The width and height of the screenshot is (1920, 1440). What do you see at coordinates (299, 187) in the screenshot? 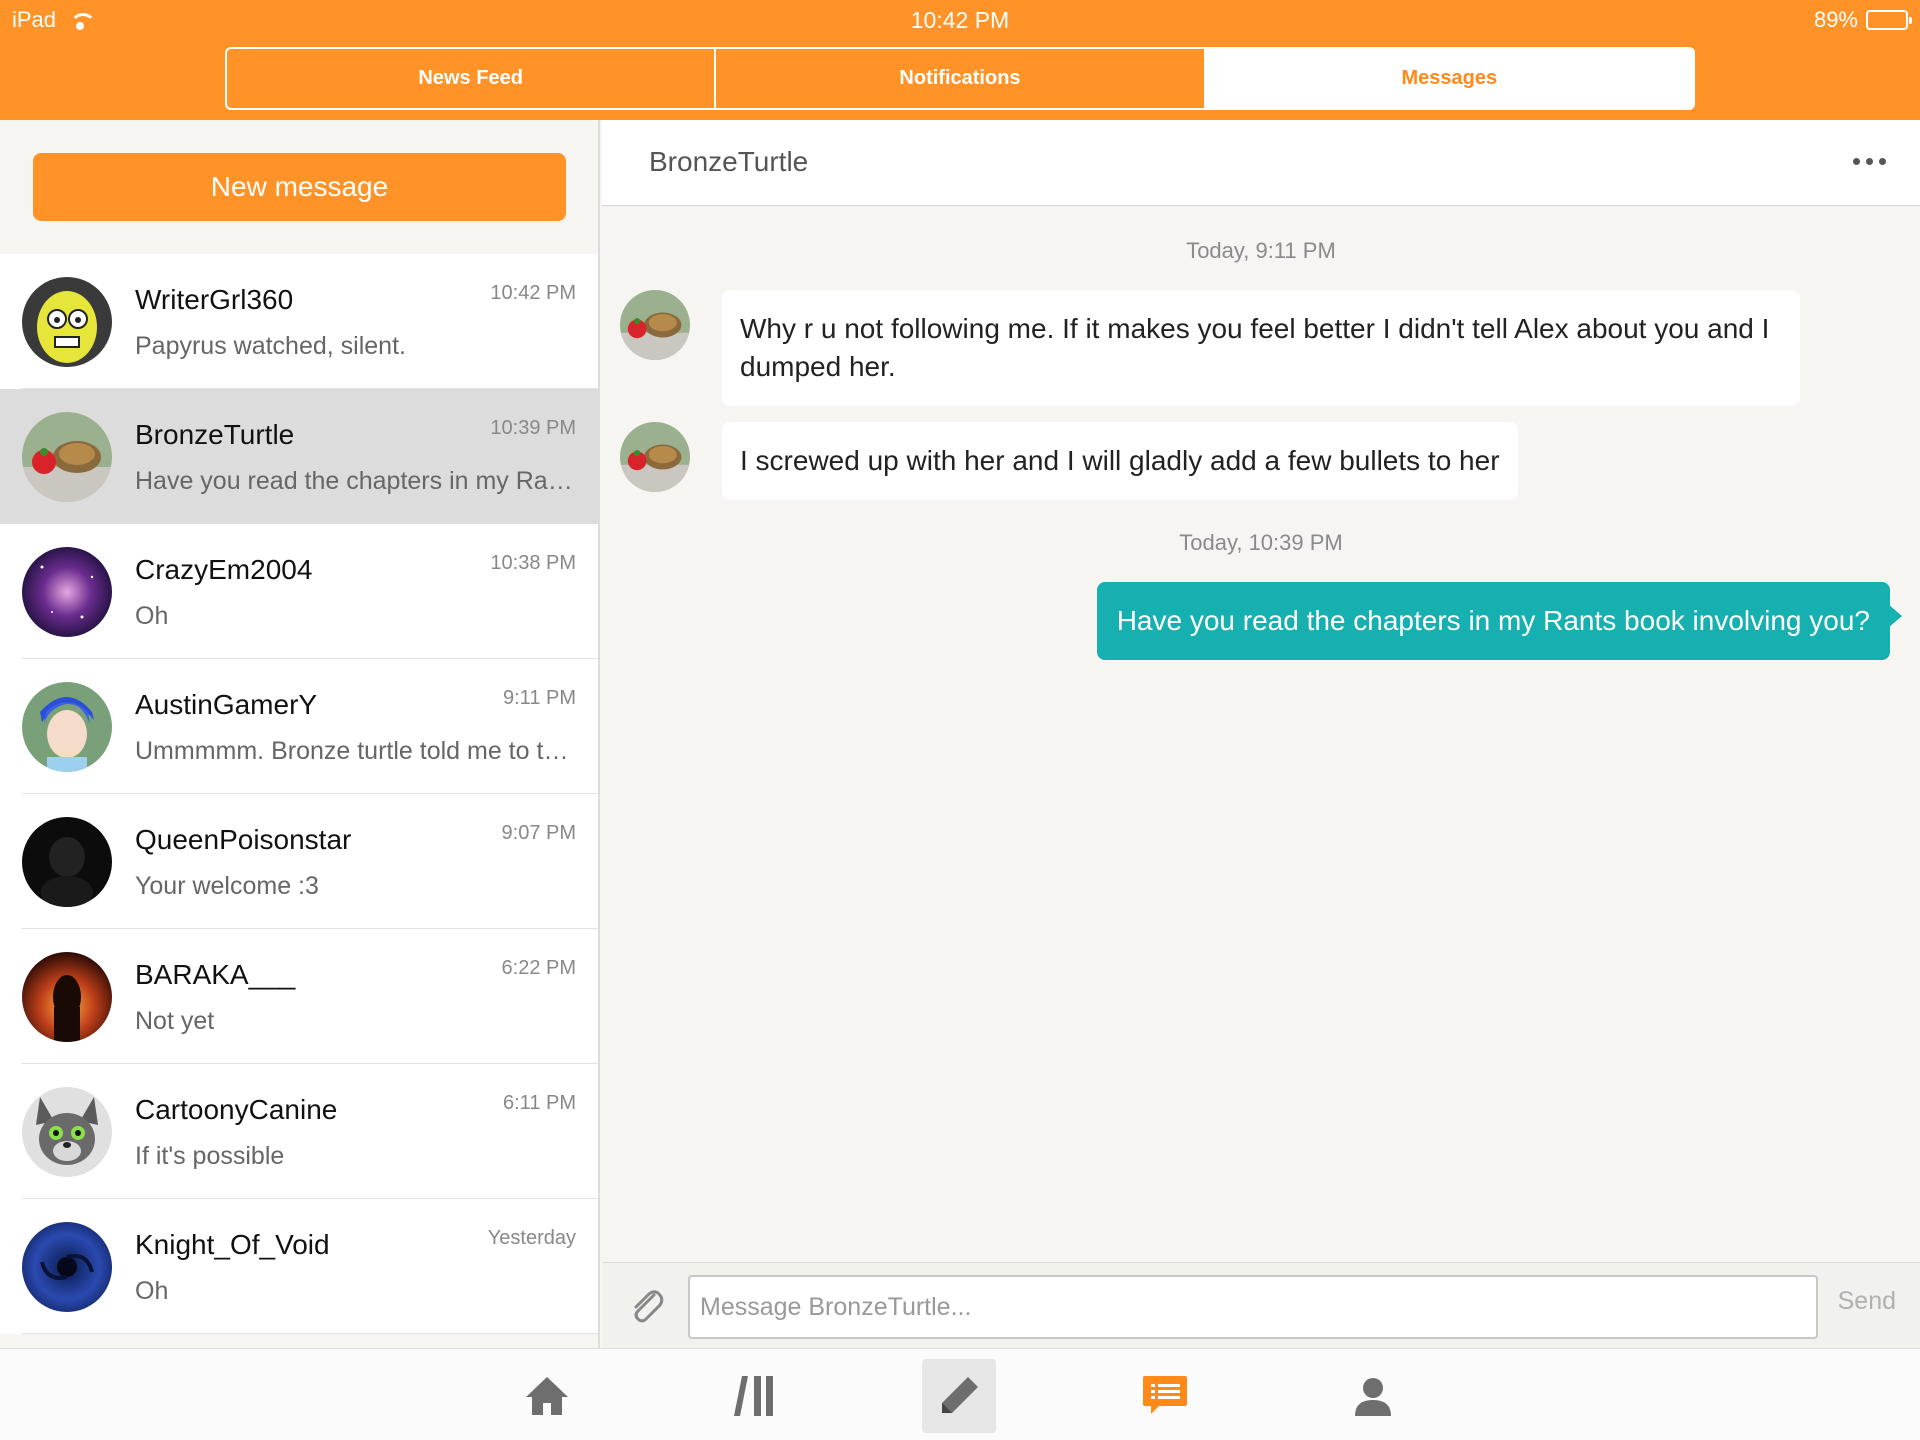
I see `new-message-button: New message` at bounding box center [299, 187].